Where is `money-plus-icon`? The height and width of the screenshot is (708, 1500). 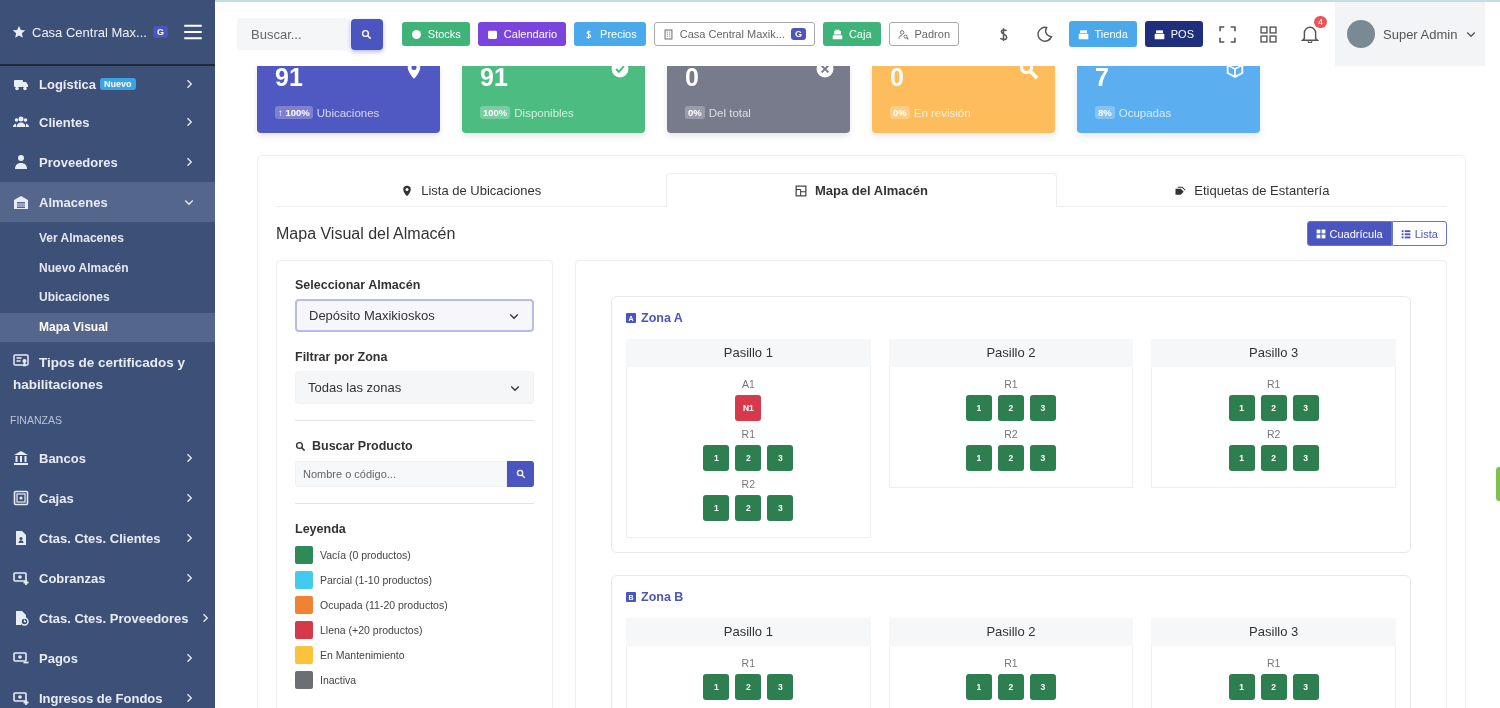
money-plus-icon is located at coordinates (21, 698).